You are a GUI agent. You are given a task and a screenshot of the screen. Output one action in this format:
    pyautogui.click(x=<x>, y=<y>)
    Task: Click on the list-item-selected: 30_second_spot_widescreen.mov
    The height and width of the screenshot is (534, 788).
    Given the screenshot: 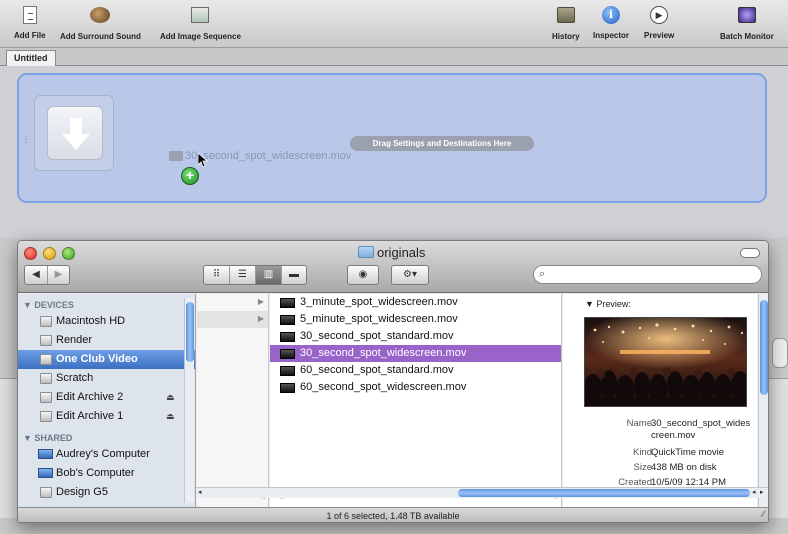 What is the action you would take?
    pyautogui.click(x=415, y=353)
    